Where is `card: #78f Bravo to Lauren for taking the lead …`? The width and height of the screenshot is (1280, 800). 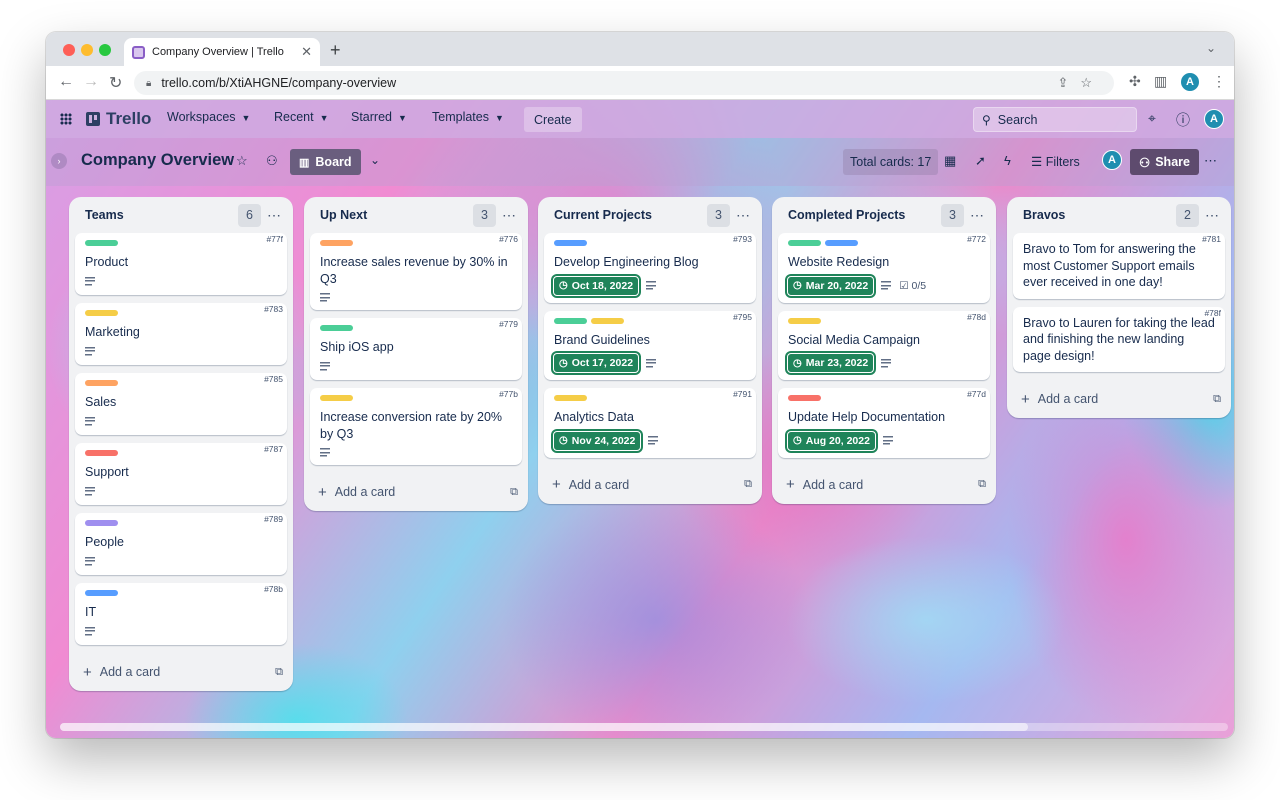 card: #78f Bravo to Lauren for taking the lead … is located at coordinates (1119, 339).